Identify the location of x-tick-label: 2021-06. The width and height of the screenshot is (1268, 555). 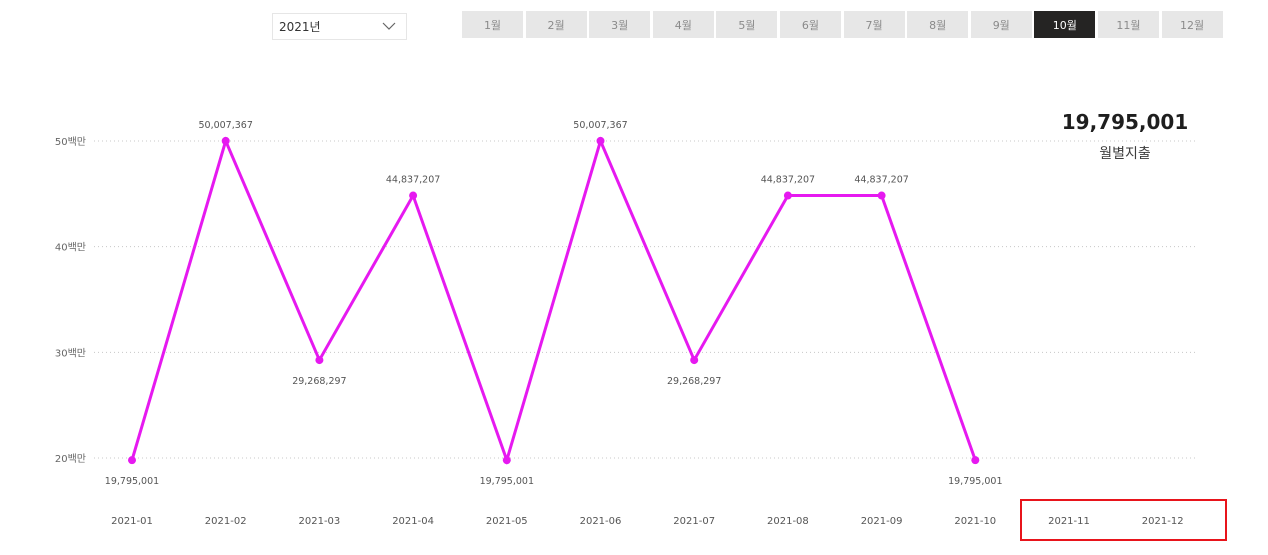
(601, 521).